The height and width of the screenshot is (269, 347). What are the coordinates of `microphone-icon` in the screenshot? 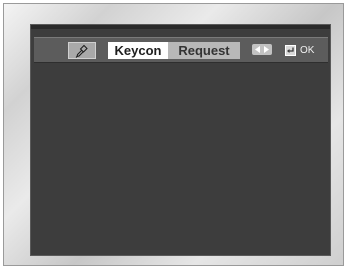 It's located at (81, 51).